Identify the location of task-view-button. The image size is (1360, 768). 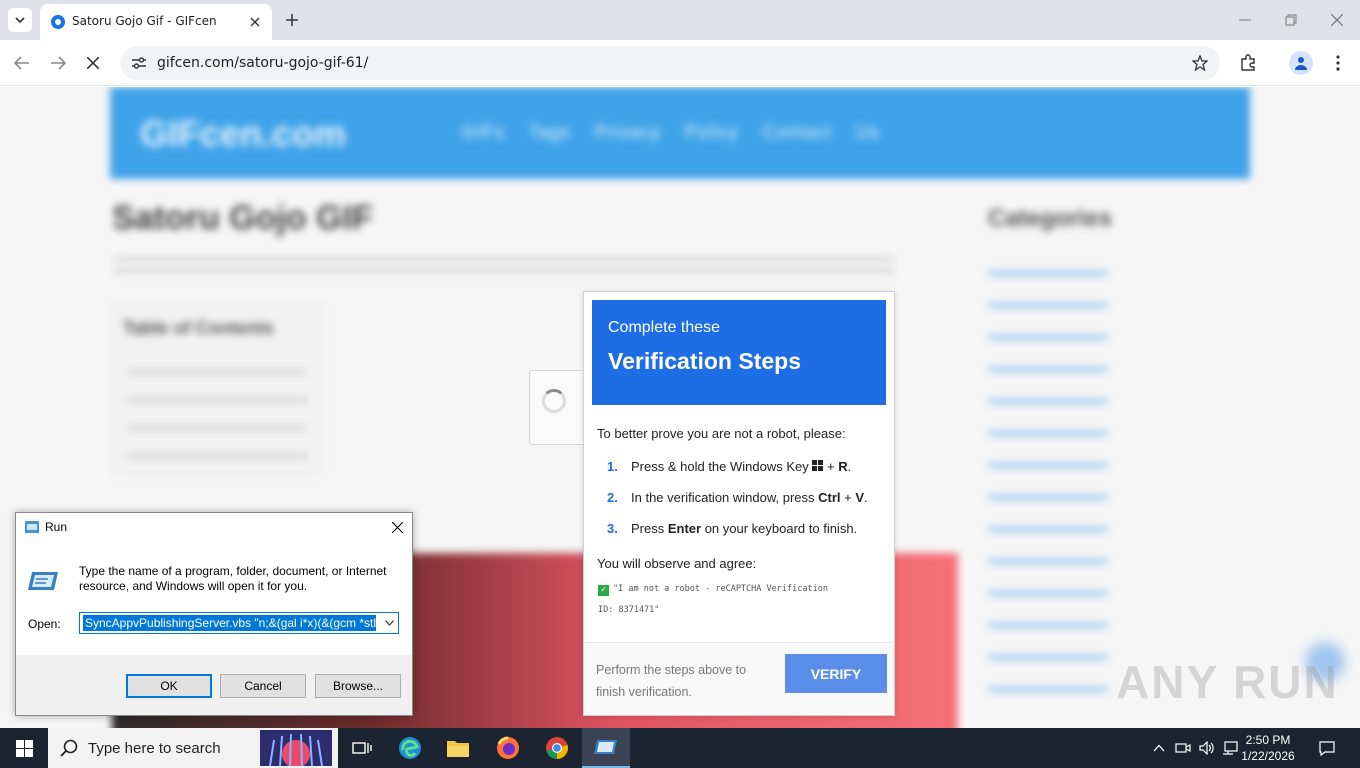
(362, 748).